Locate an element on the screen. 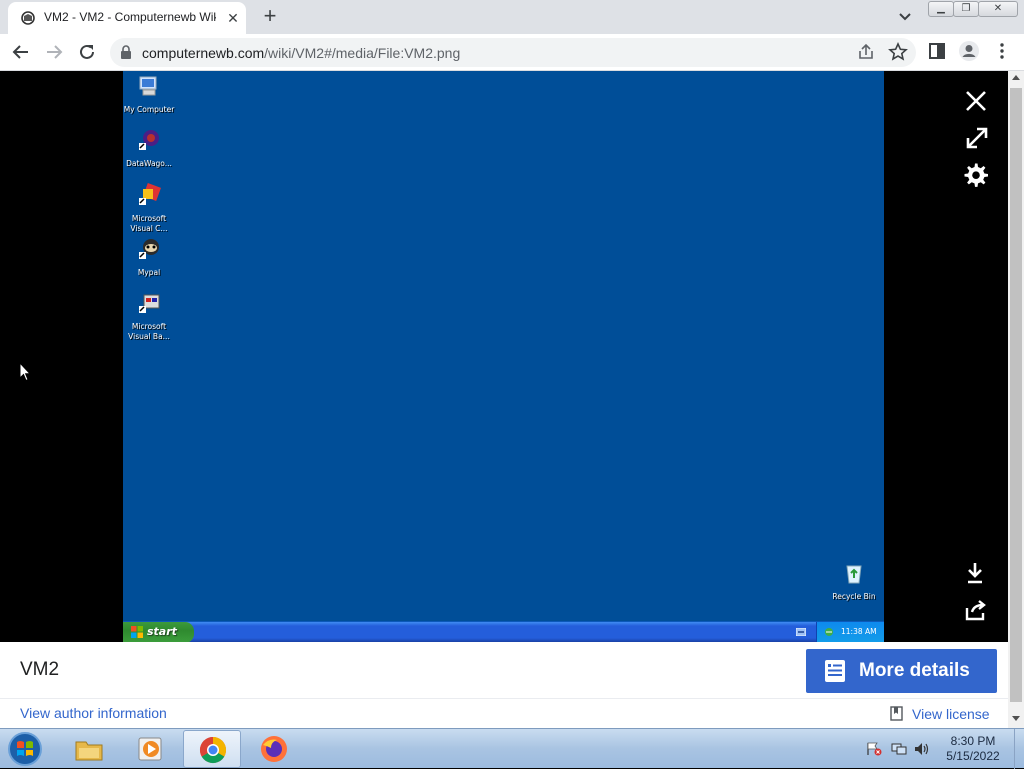  download-icon is located at coordinates (975, 573).